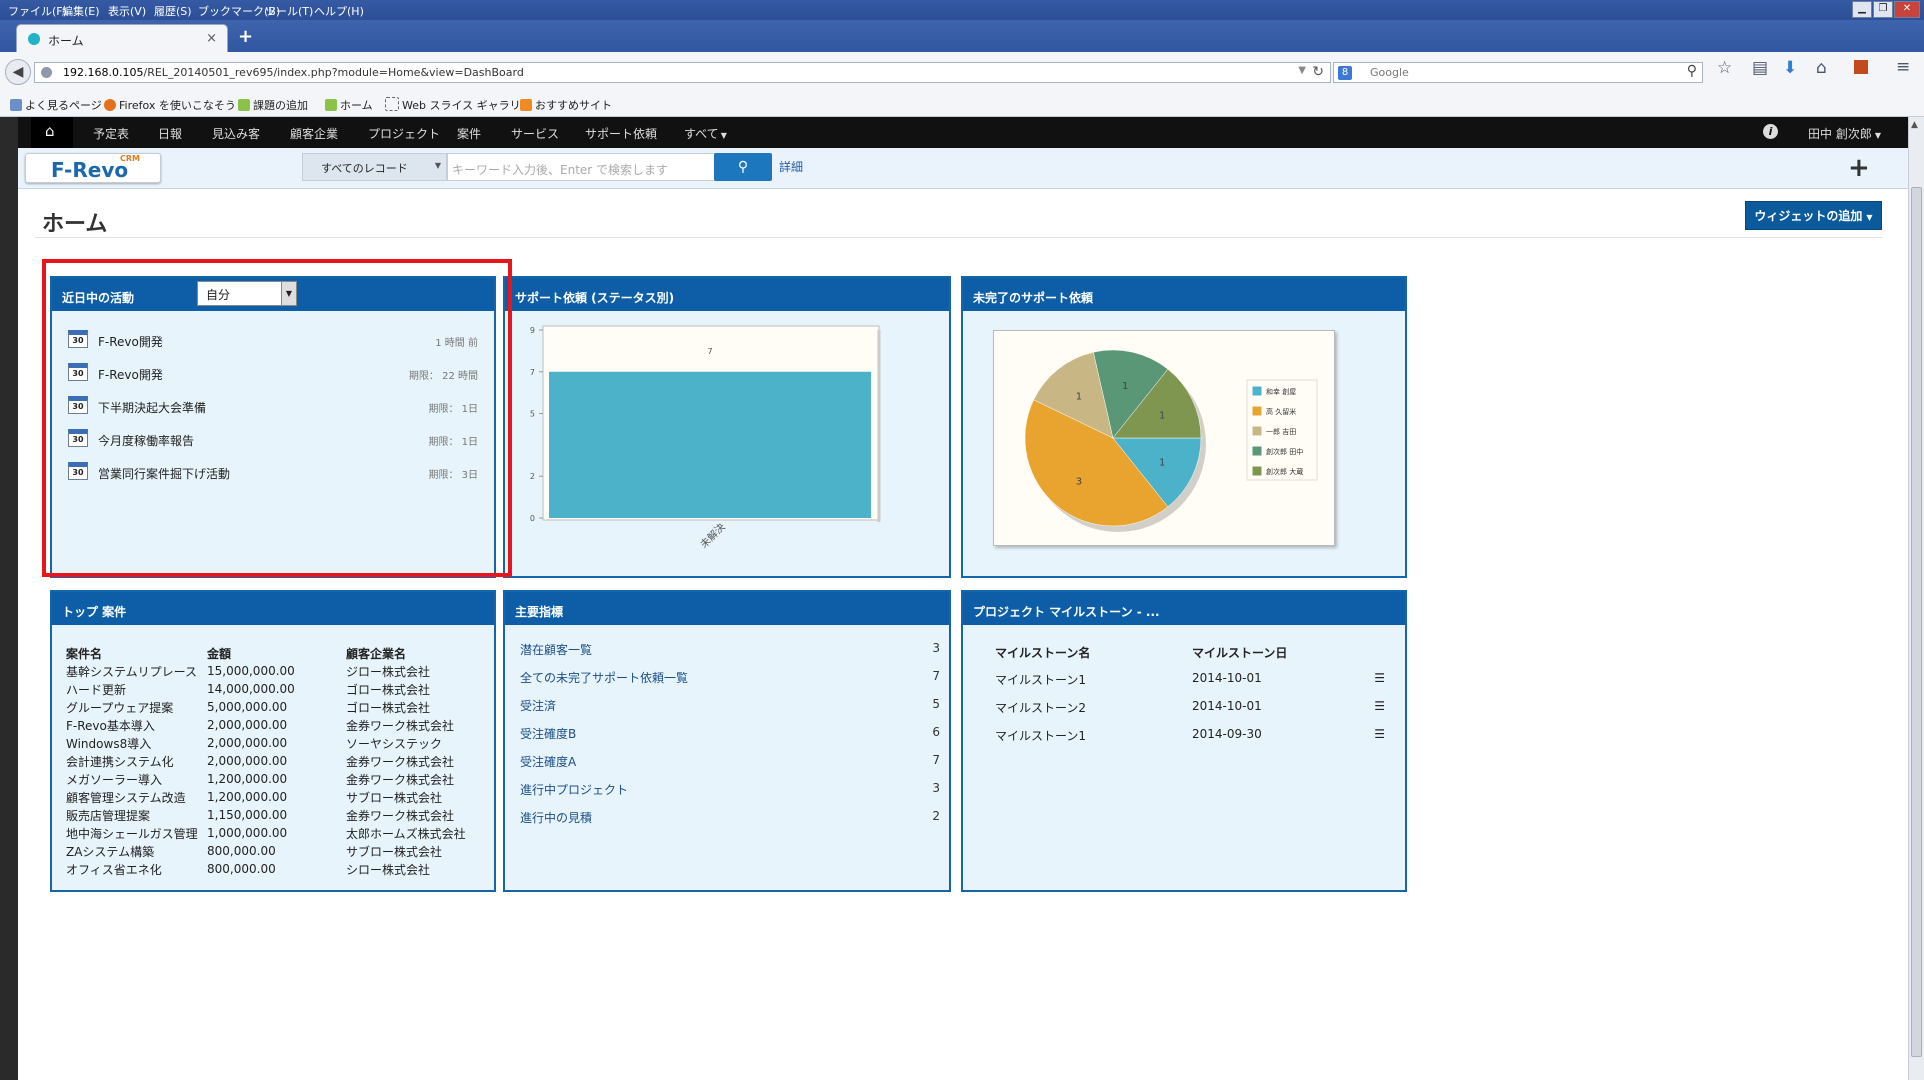  What do you see at coordinates (170, 105) in the screenshot?
I see `bookmark-item: Firefox を使いこなそう` at bounding box center [170, 105].